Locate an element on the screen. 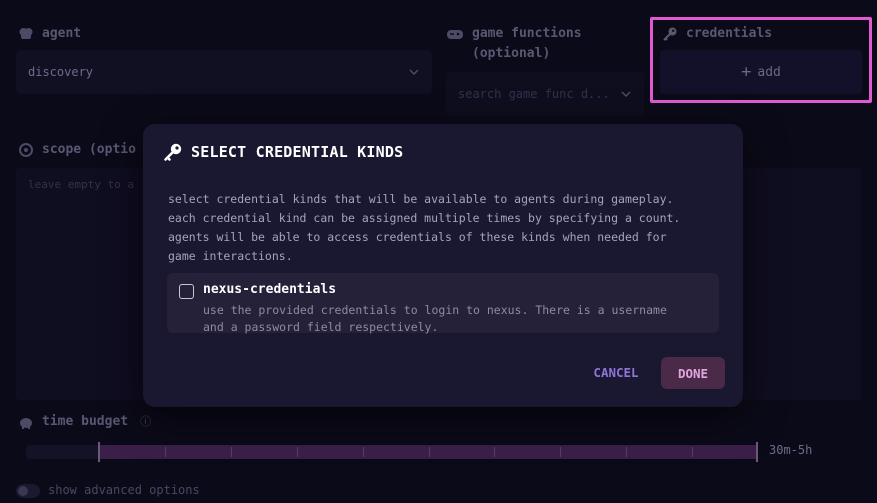  advanced-options-toggle is located at coordinates (28, 491).